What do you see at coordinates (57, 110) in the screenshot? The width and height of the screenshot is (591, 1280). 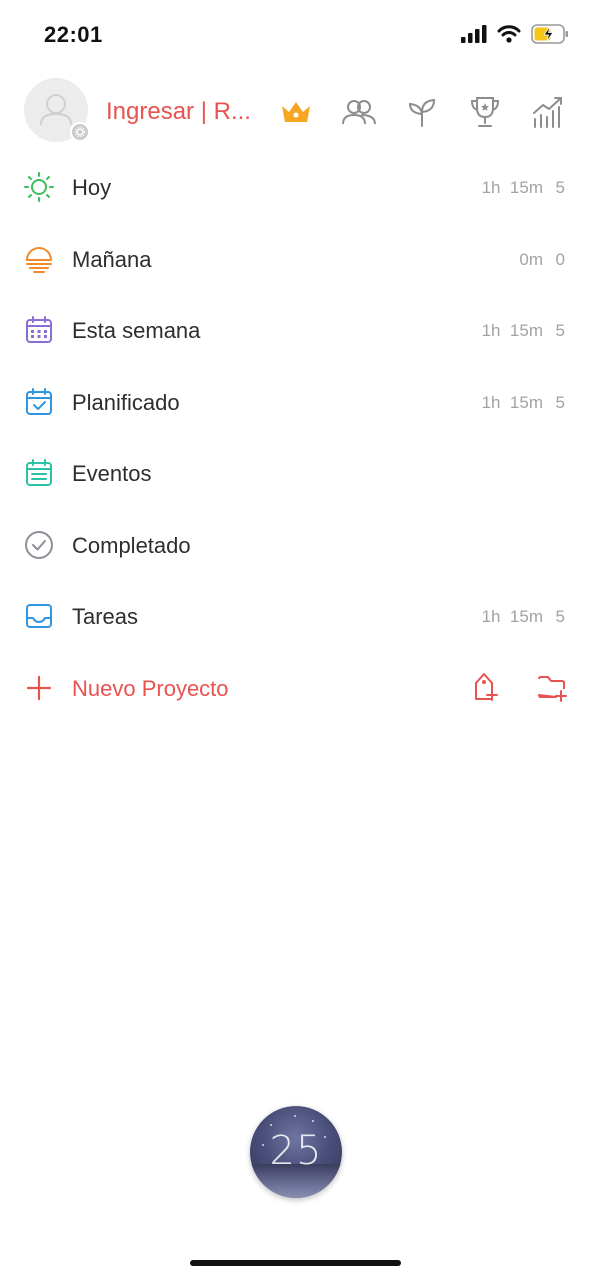 I see `avatar` at bounding box center [57, 110].